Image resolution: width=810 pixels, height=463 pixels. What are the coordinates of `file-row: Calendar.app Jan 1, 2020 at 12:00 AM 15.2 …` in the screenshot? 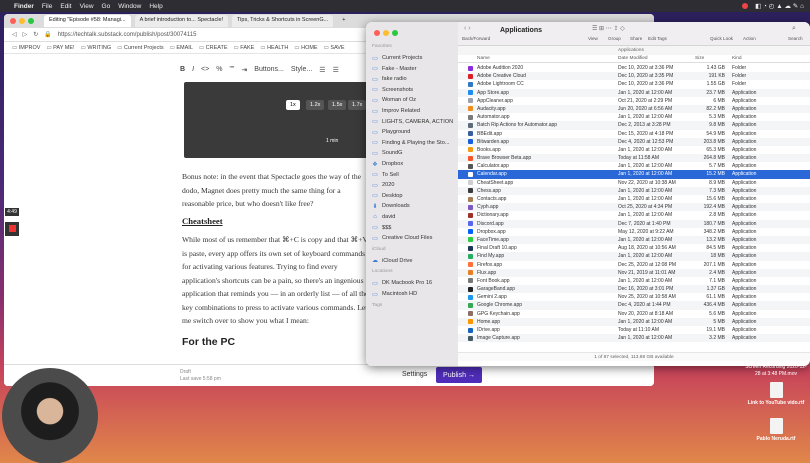 It's located at (634, 174).